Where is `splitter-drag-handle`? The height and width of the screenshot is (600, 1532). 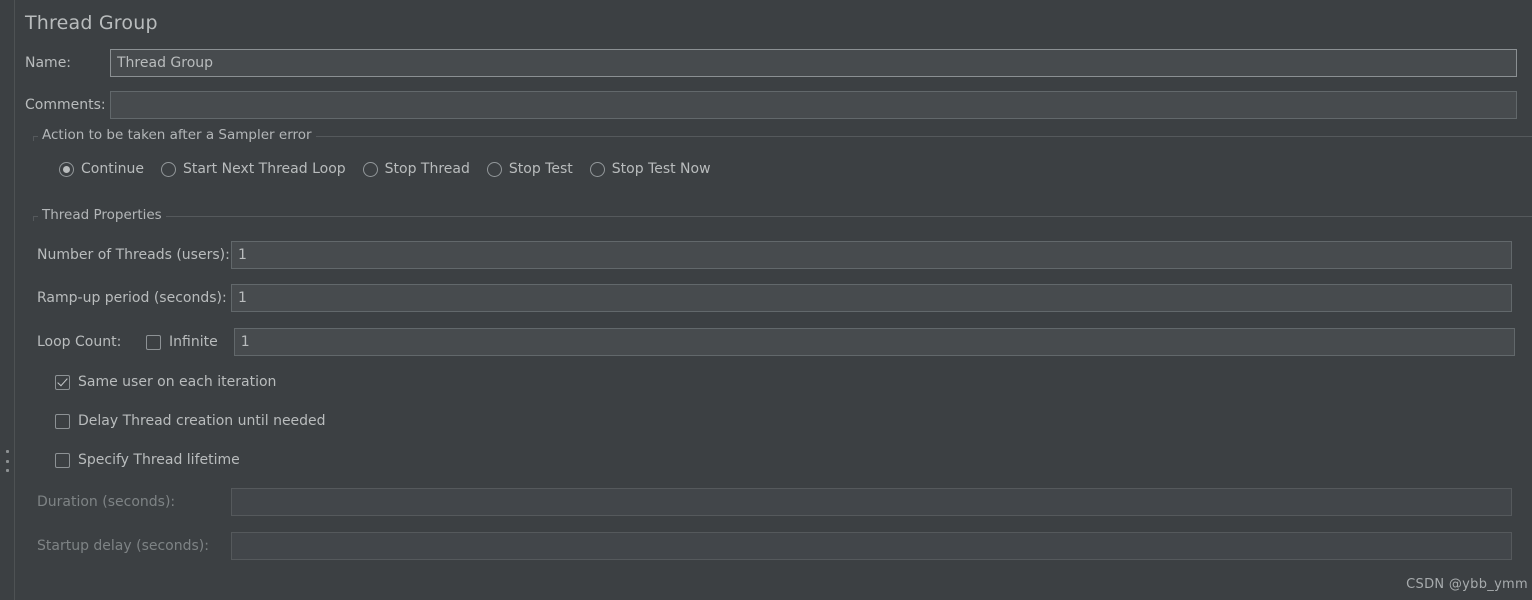 splitter-drag-handle is located at coordinates (7, 461).